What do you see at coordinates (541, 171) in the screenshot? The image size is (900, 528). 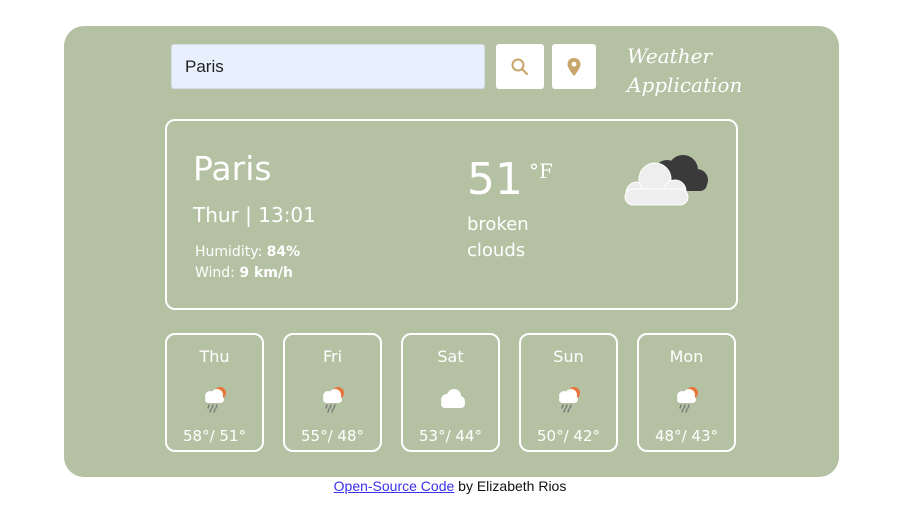 I see `temperature-unit: °F` at bounding box center [541, 171].